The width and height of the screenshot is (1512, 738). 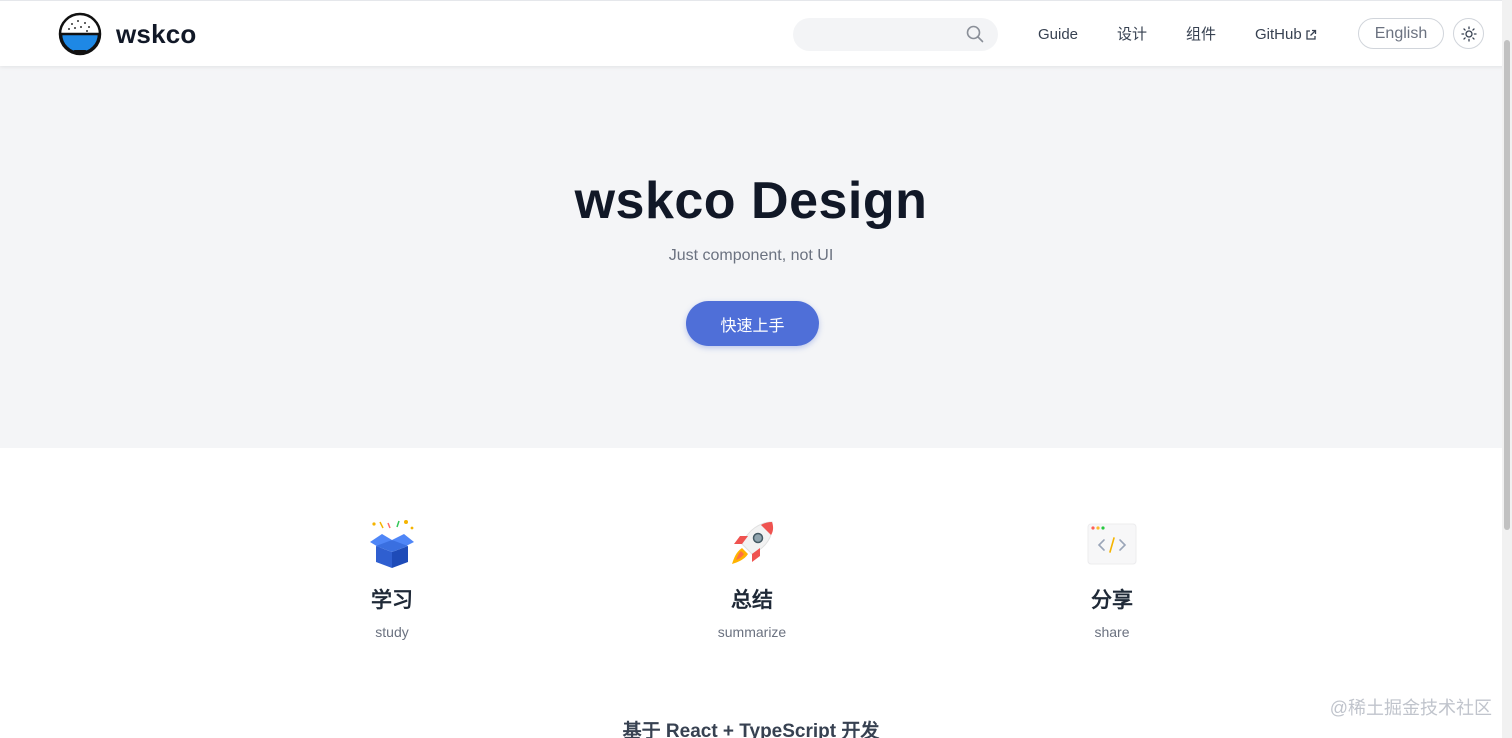 I want to click on gift-box-icon, so click(x=392, y=544).